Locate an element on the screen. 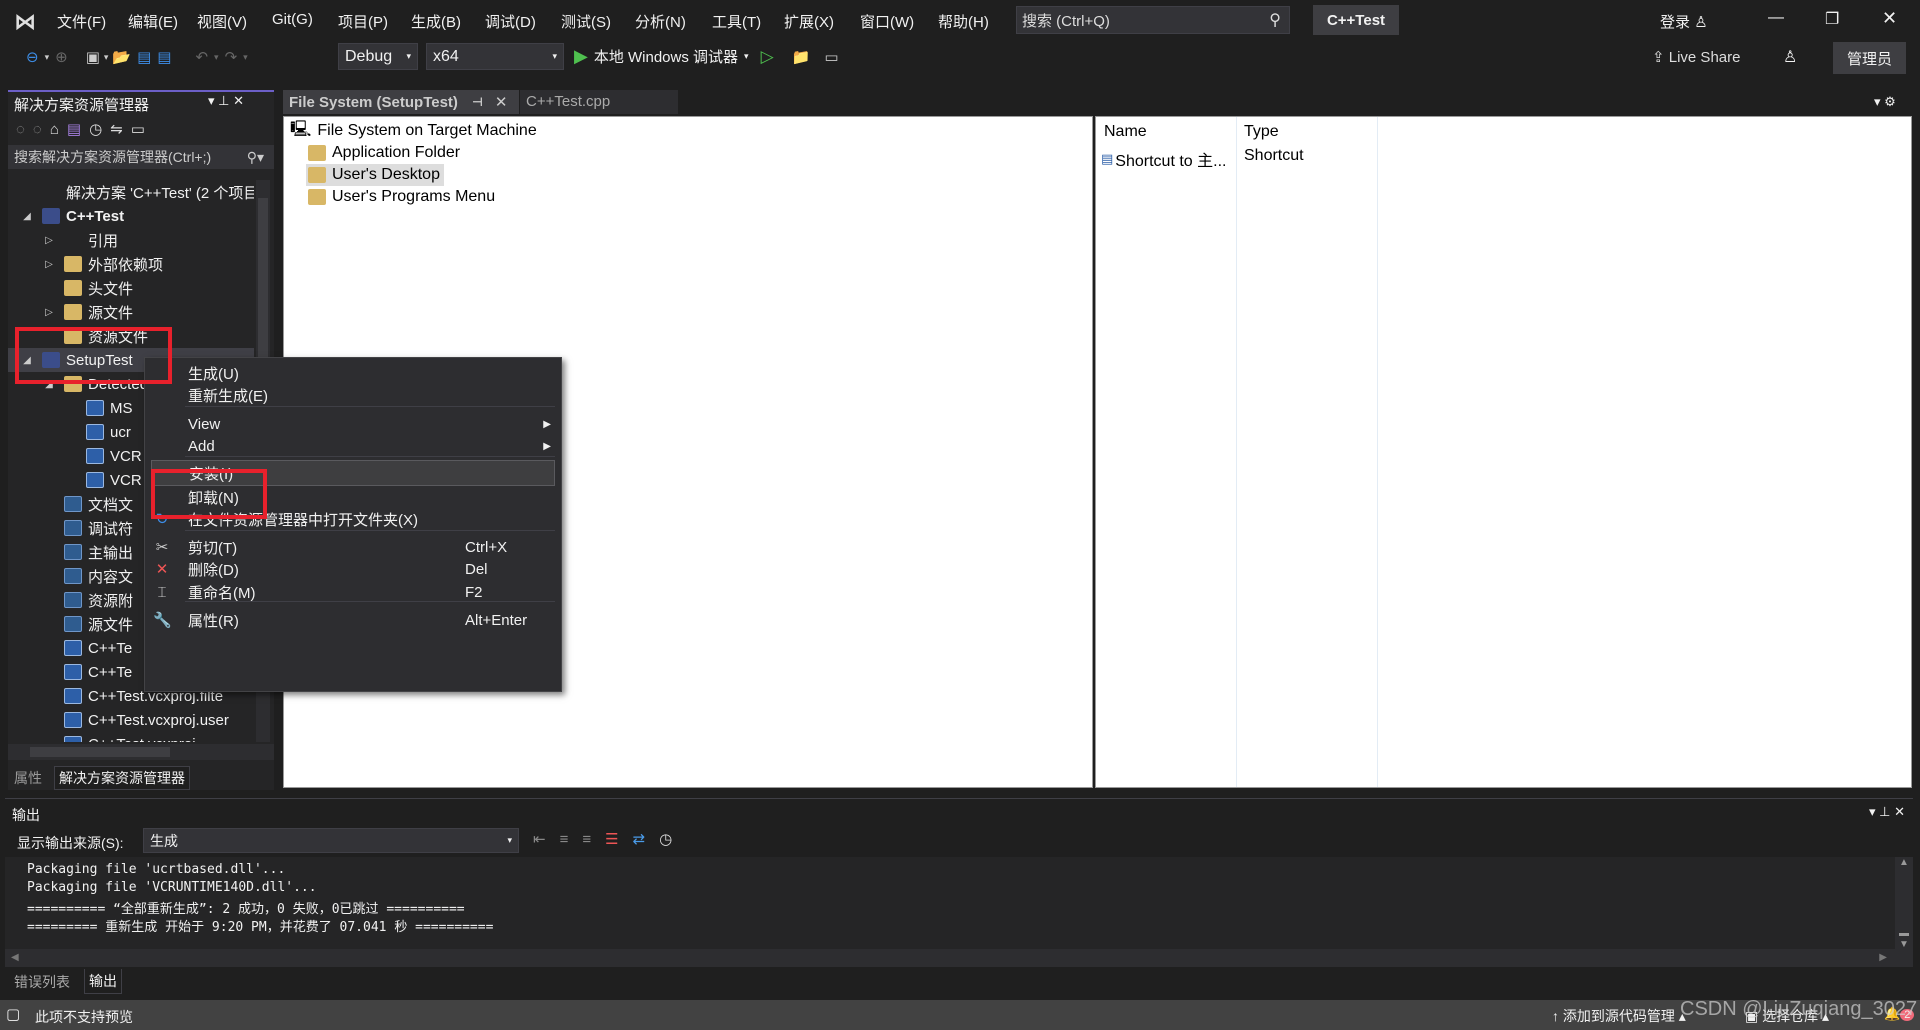  undo-icon: ↶ is located at coordinates (201, 57).